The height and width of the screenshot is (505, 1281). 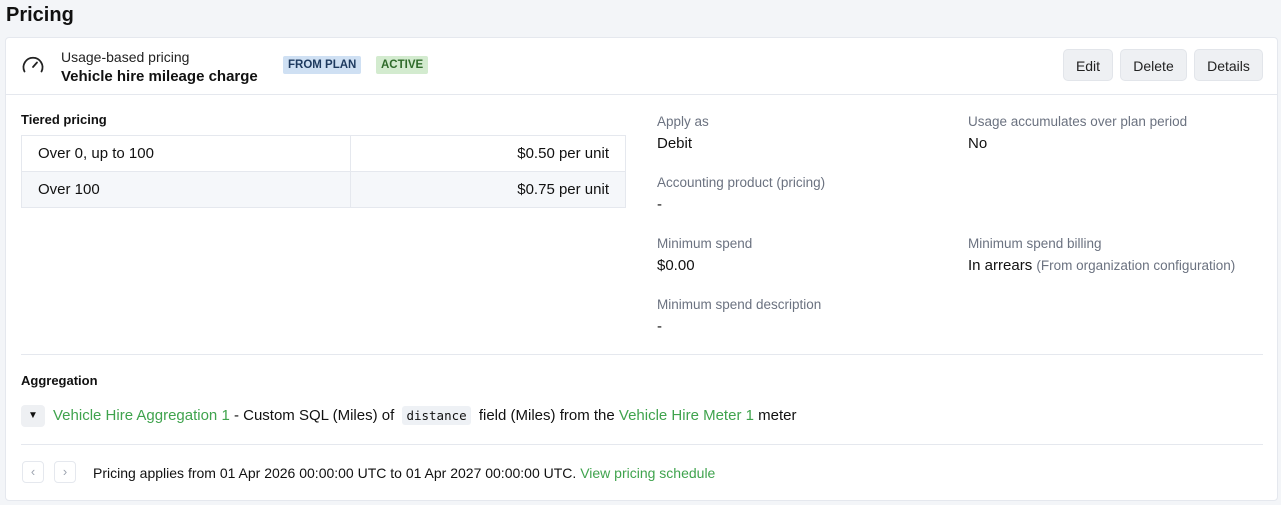 What do you see at coordinates (659, 204) in the screenshot?
I see `accounting-product-value: -` at bounding box center [659, 204].